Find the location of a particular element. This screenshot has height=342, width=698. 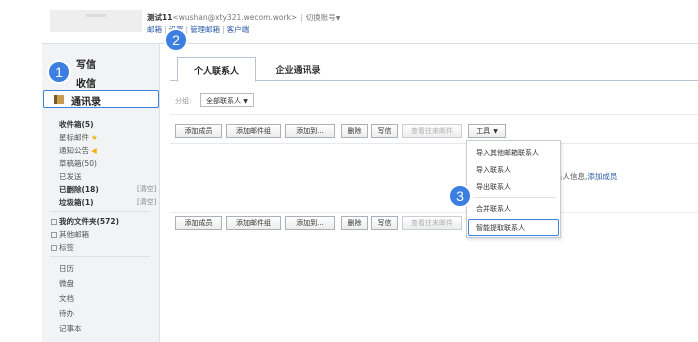

account-info: 测试11<wushan@xty321.wecom.work> | 切换账号▼ is located at coordinates (243, 17).